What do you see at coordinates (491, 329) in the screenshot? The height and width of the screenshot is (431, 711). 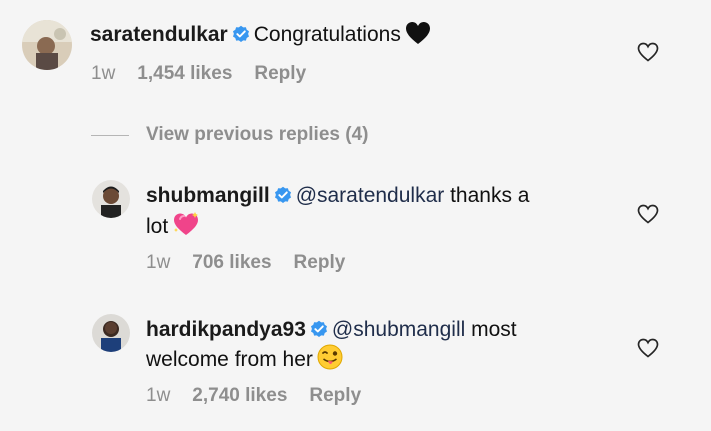 I see `comment-body: most` at bounding box center [491, 329].